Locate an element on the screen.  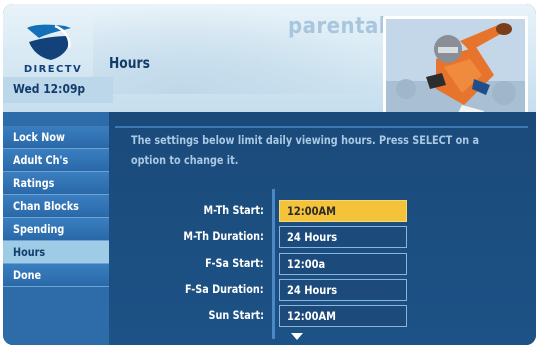
setting-value-text: 12:00a is located at coordinates (306, 264).